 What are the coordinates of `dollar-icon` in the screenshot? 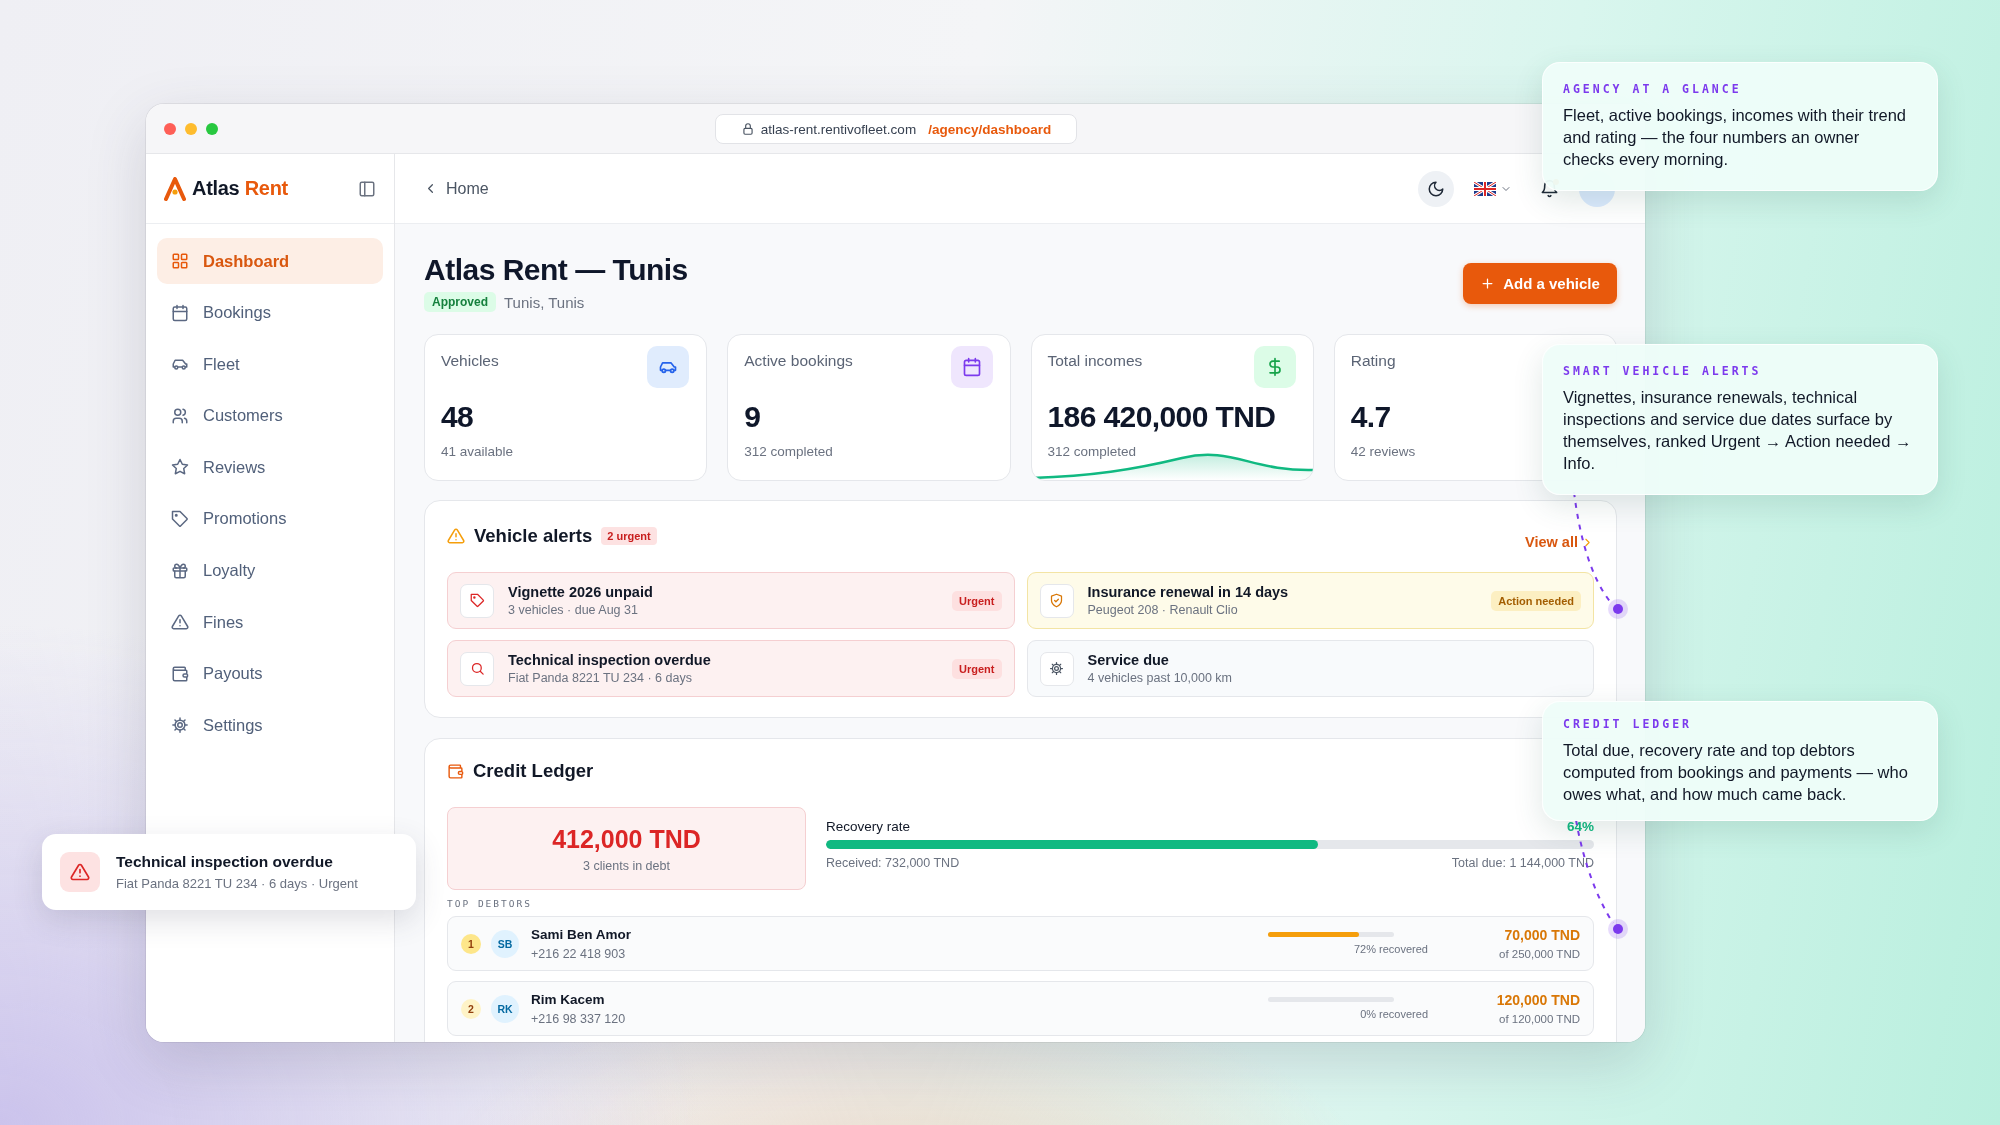 It's located at (1274, 367).